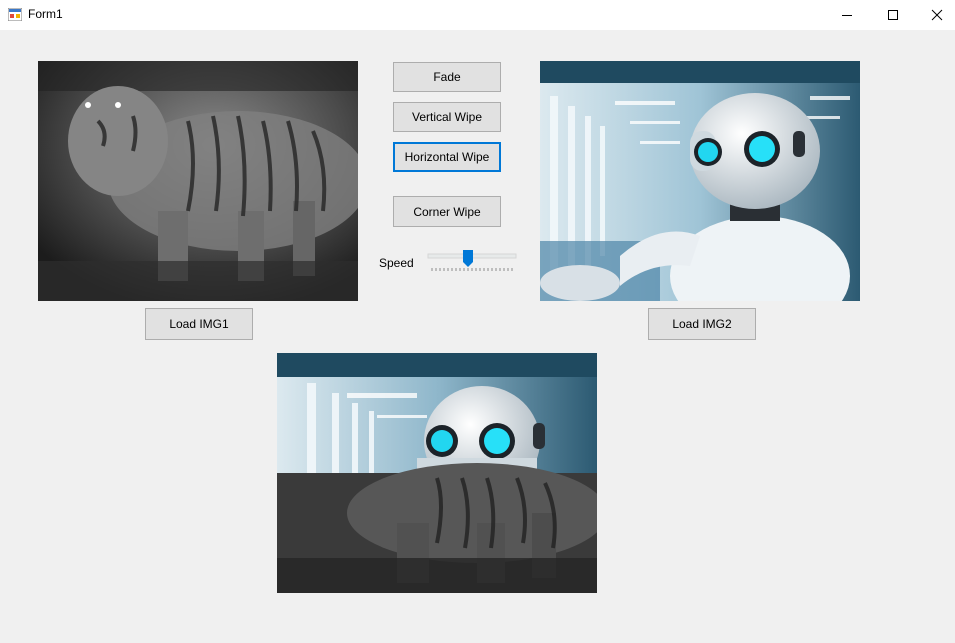  What do you see at coordinates (45, 14) in the screenshot?
I see `window-title: Form1` at bounding box center [45, 14].